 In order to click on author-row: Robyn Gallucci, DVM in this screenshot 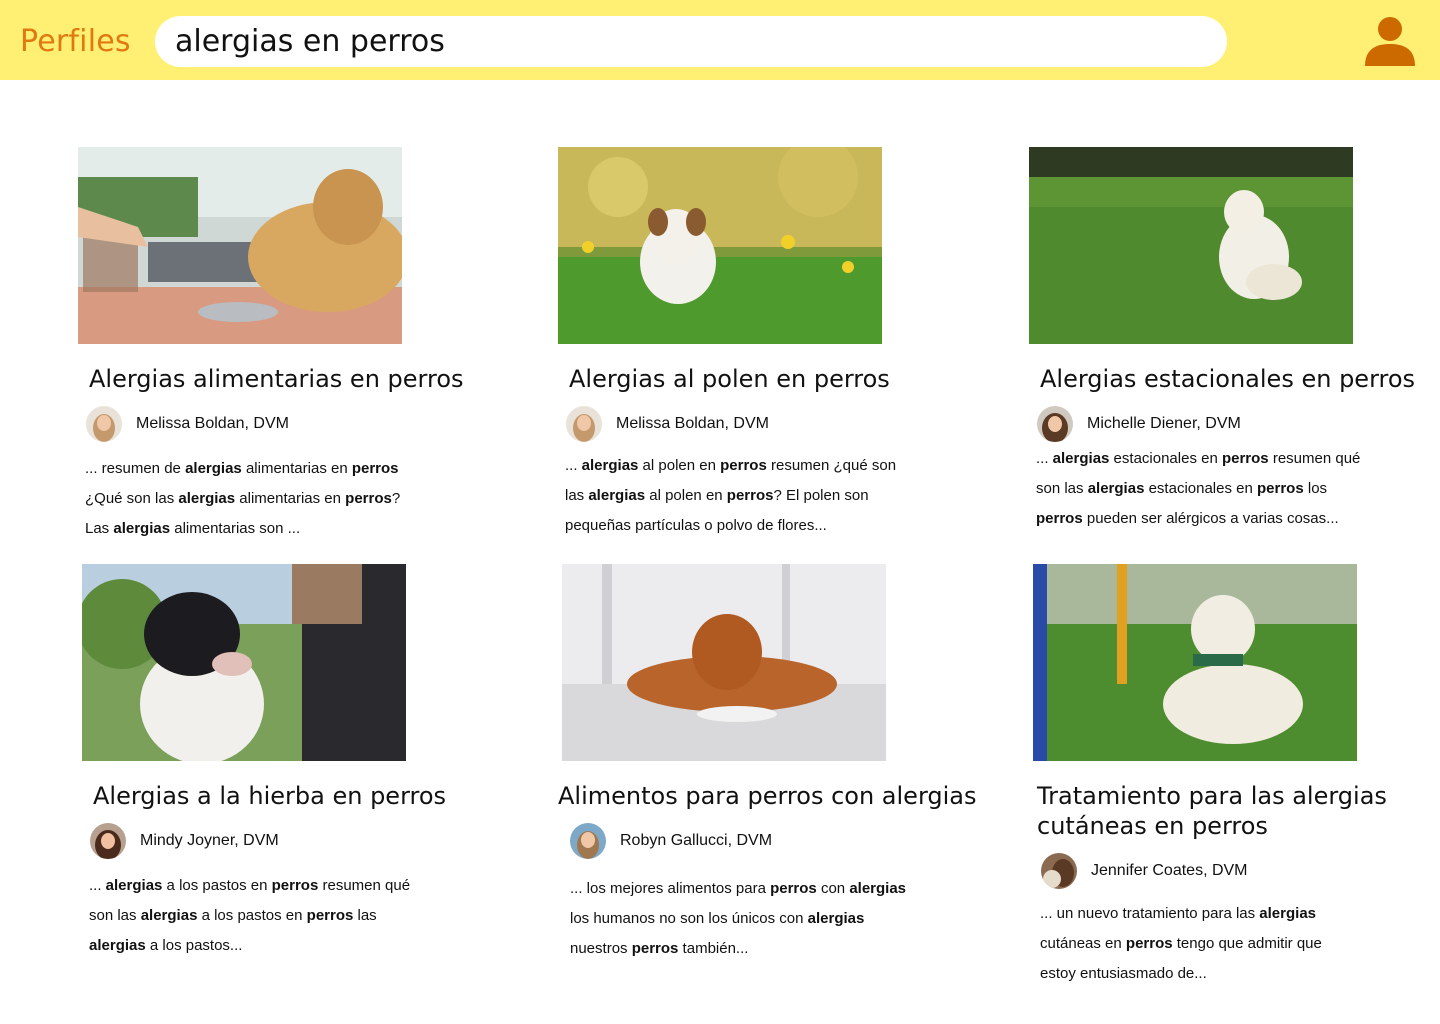, I will do `click(779, 841)`.